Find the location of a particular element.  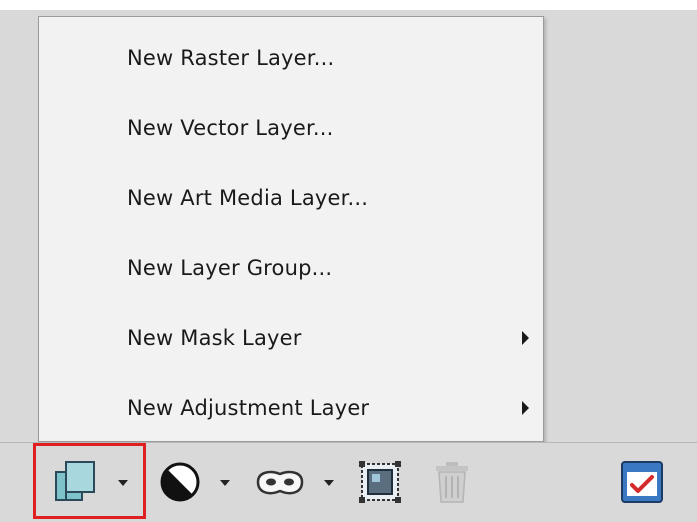

adjustment-layer-button is located at coordinates (196, 482).